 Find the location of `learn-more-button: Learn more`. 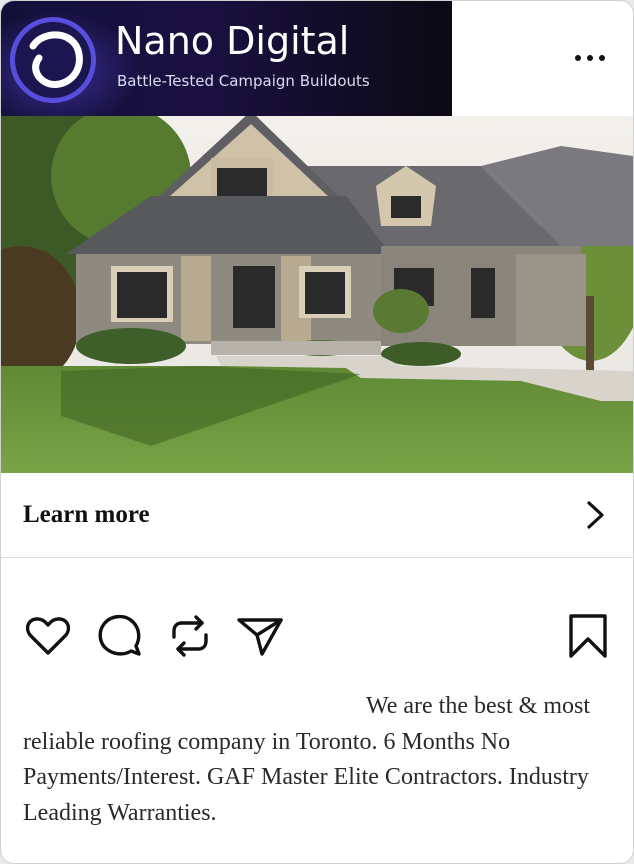

learn-more-button: Learn more is located at coordinates (317, 515).